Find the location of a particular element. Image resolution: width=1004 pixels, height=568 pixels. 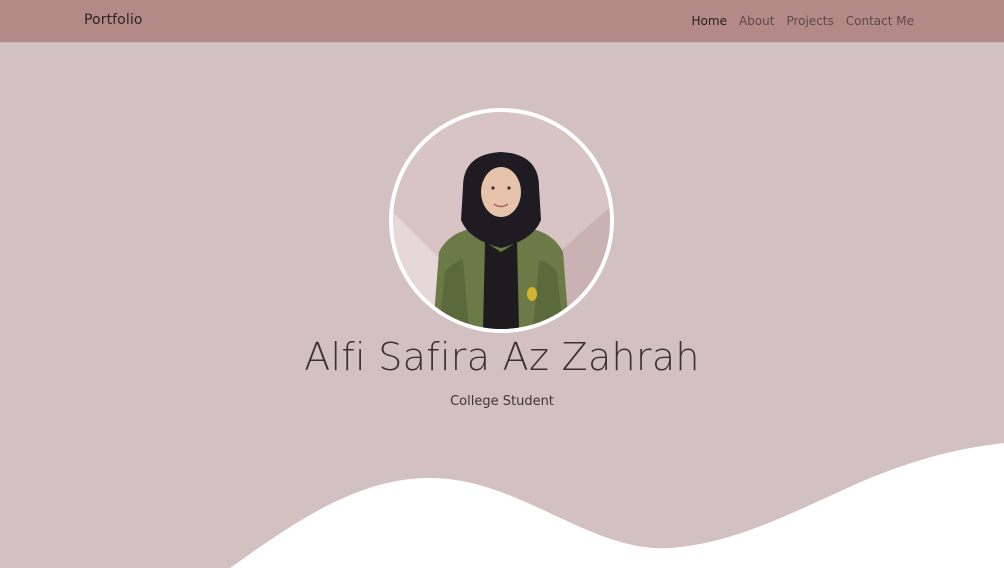

nav-home: Home is located at coordinates (709, 21).